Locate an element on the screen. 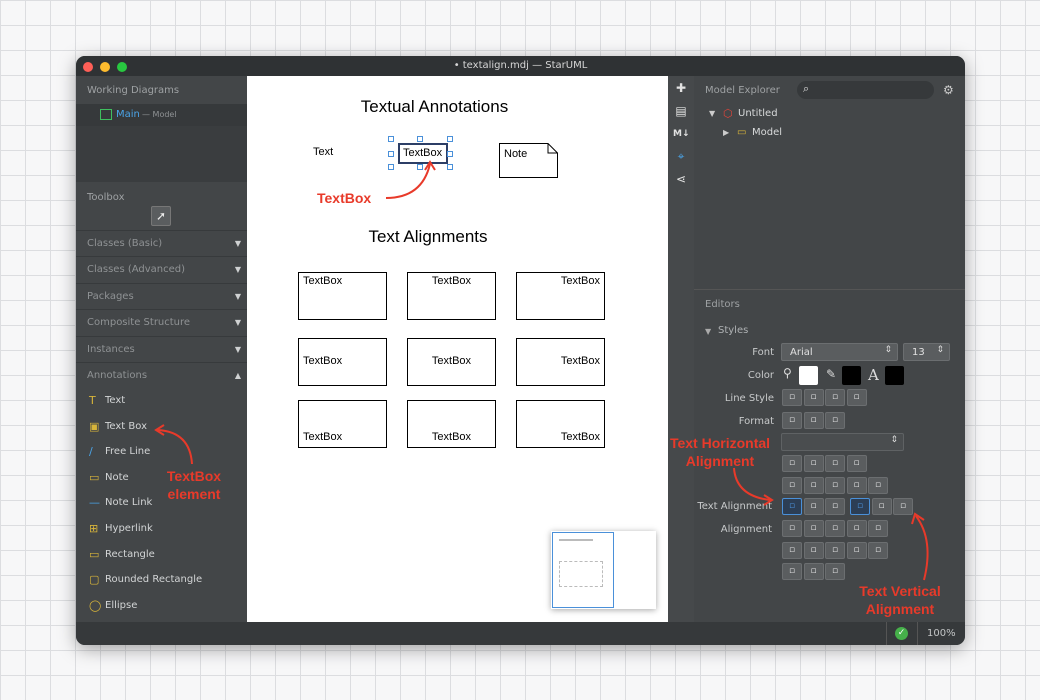 The width and height of the screenshot is (1040, 700). align-middle-button: ▫ is located at coordinates (881, 506).